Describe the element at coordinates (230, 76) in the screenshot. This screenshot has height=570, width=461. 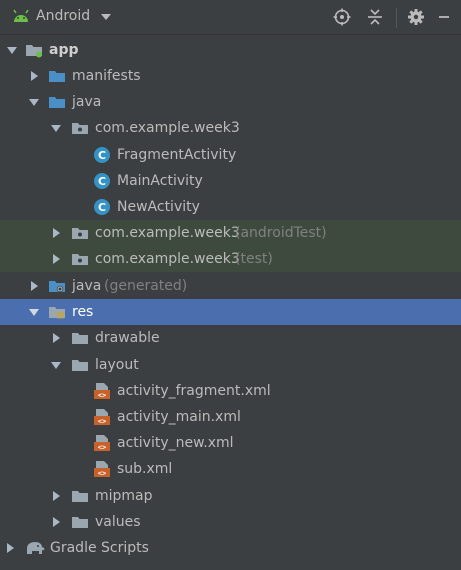
I see `tree-item-manifests: manifests` at that location.